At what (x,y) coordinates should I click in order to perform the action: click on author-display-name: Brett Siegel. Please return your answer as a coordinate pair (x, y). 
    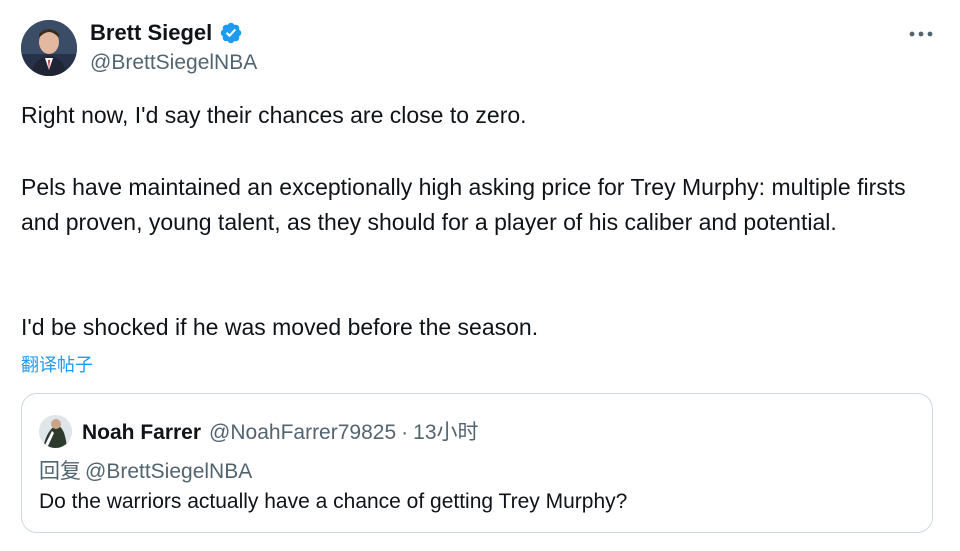
    Looking at the image, I should click on (151, 33).